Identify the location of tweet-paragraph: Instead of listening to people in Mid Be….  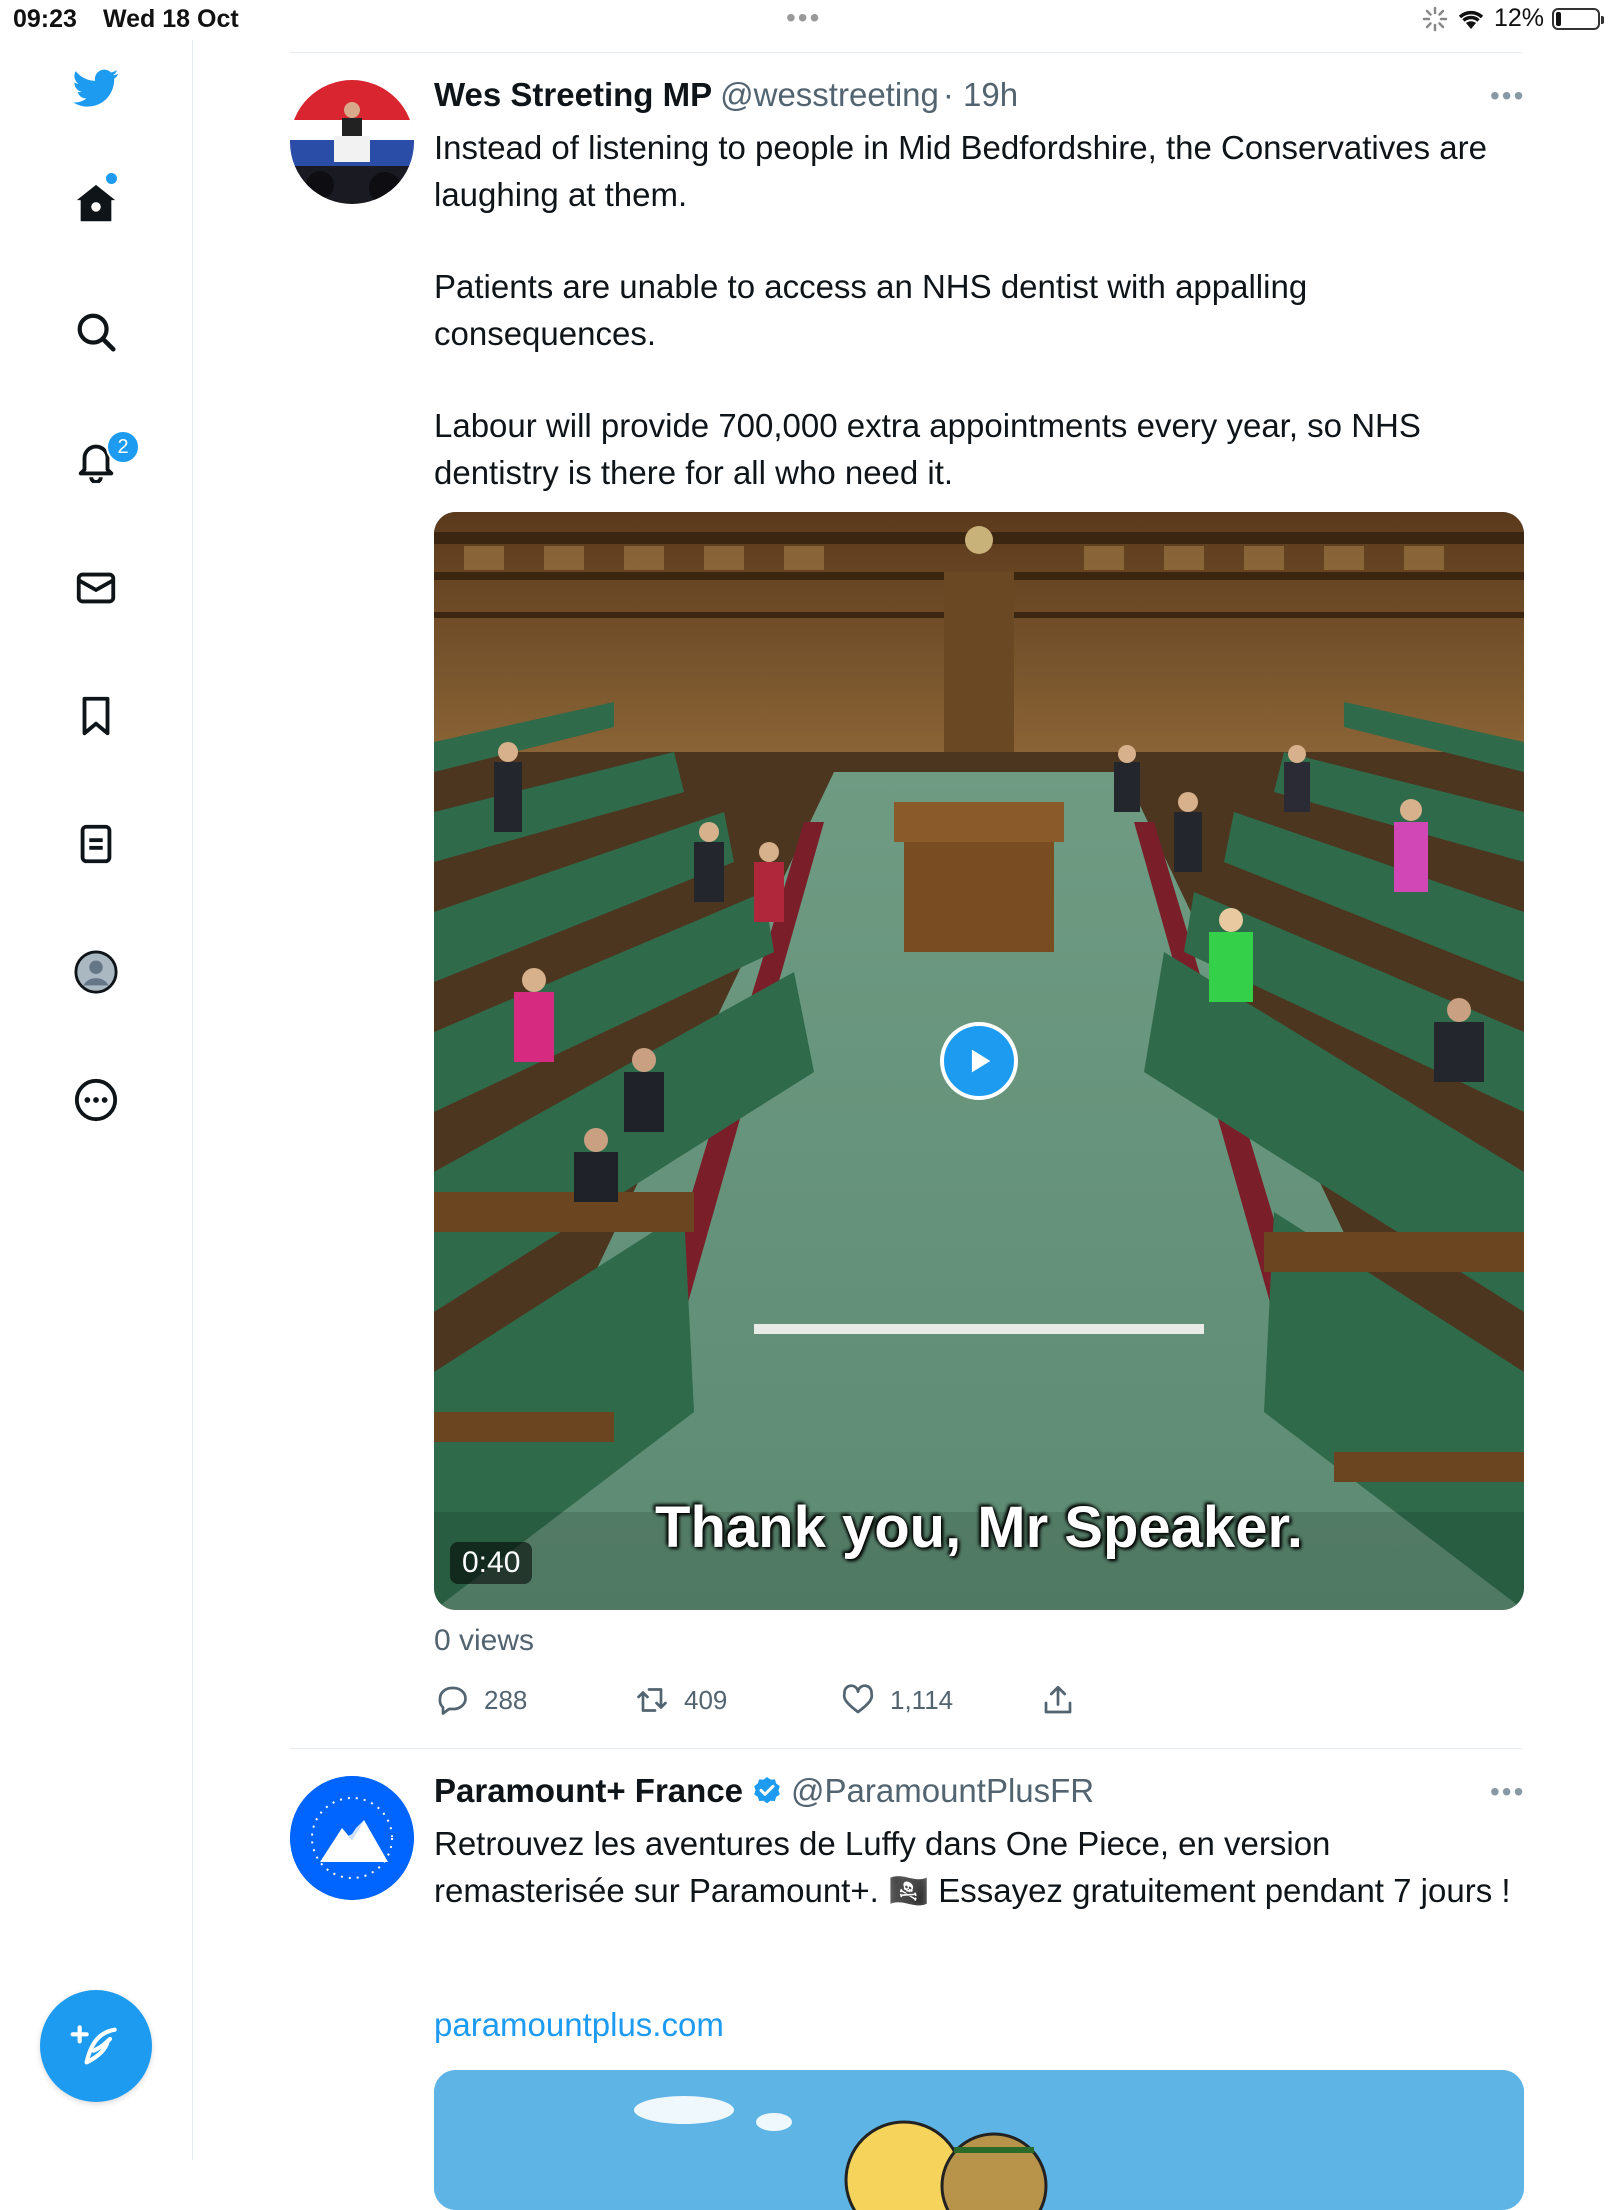
(960, 171).